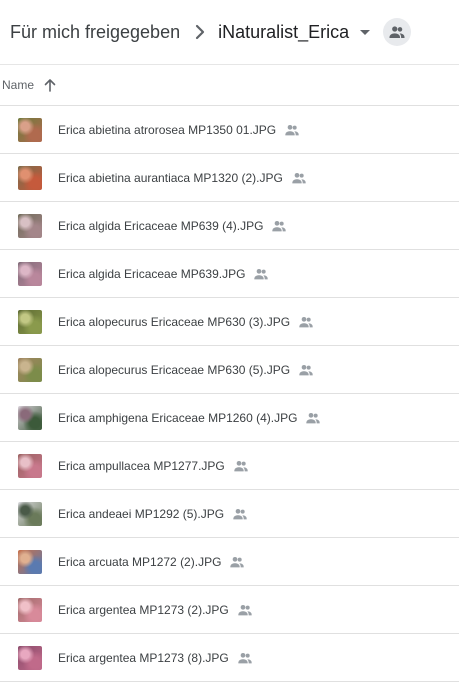 The image size is (459, 686). Describe the element at coordinates (143, 657) in the screenshot. I see `file-name: Erica argentea MP1273 (8).JPG` at that location.